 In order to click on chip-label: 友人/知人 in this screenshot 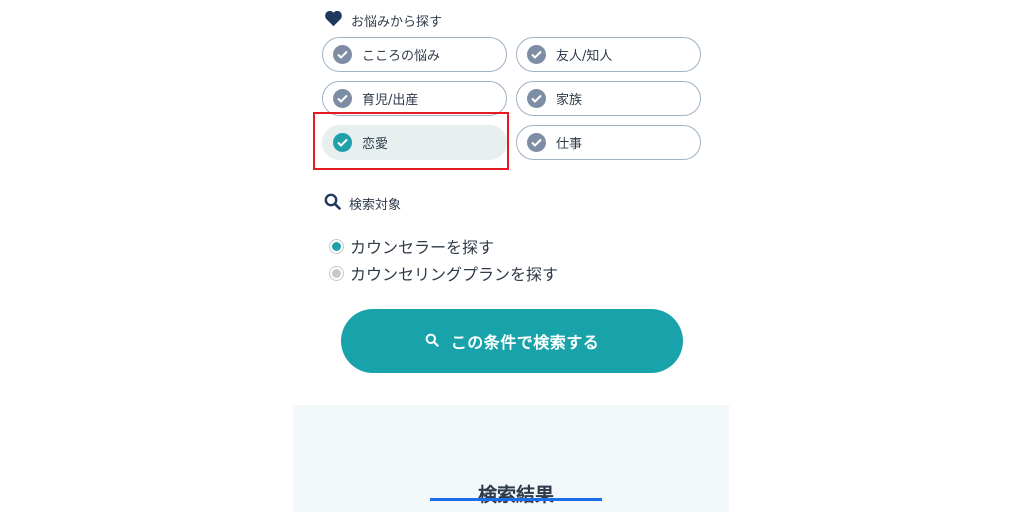, I will do `click(584, 56)`.